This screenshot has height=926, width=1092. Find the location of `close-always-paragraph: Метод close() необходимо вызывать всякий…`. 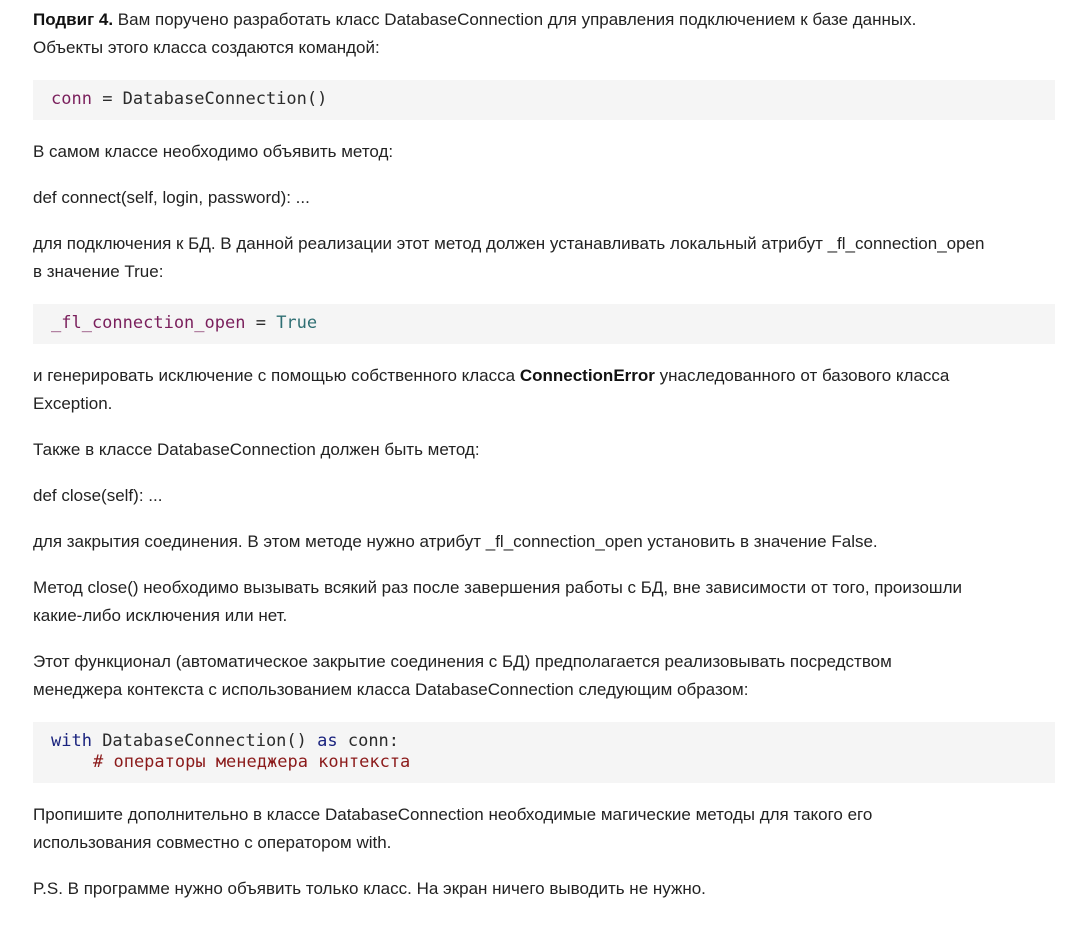

close-always-paragraph: Метод close() необходимо вызывать всякий… is located at coordinates (544, 602).